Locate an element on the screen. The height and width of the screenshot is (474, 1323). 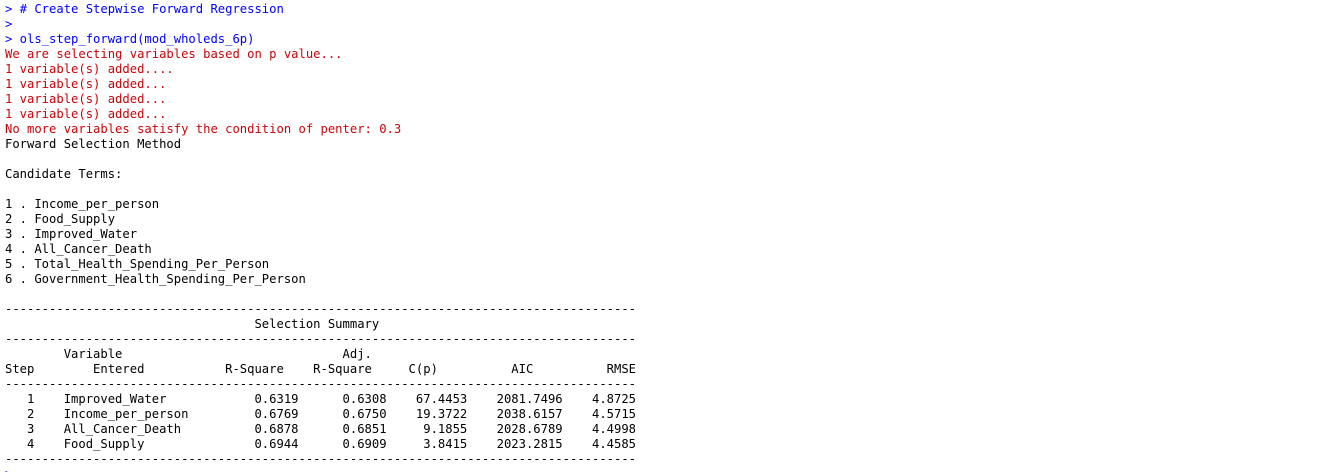
console-output-line: Forward Selection Method is located at coordinates (93, 144).